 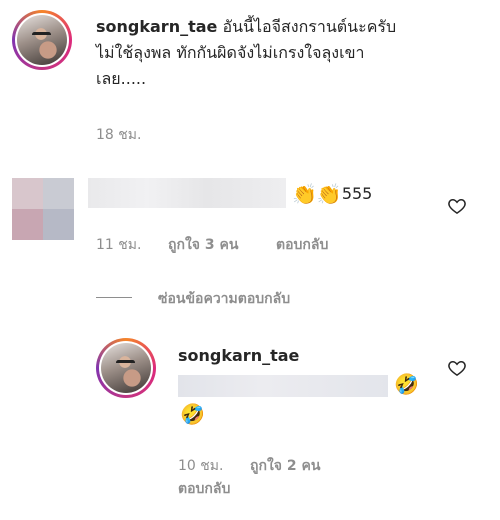 I want to click on reply-likes-count: ถูกใจ 3 คน, so click(x=203, y=245).